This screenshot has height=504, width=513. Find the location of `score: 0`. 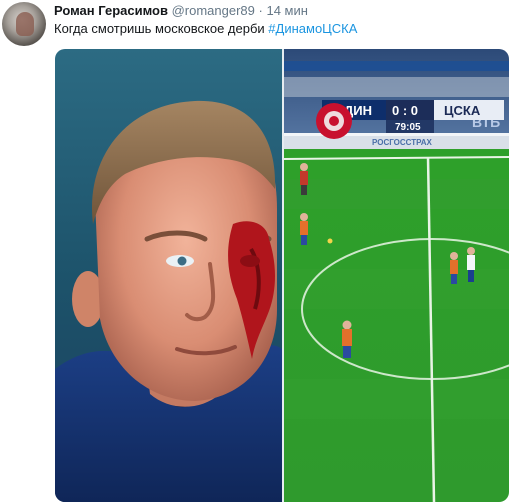

score: 0 is located at coordinates (405, 110).